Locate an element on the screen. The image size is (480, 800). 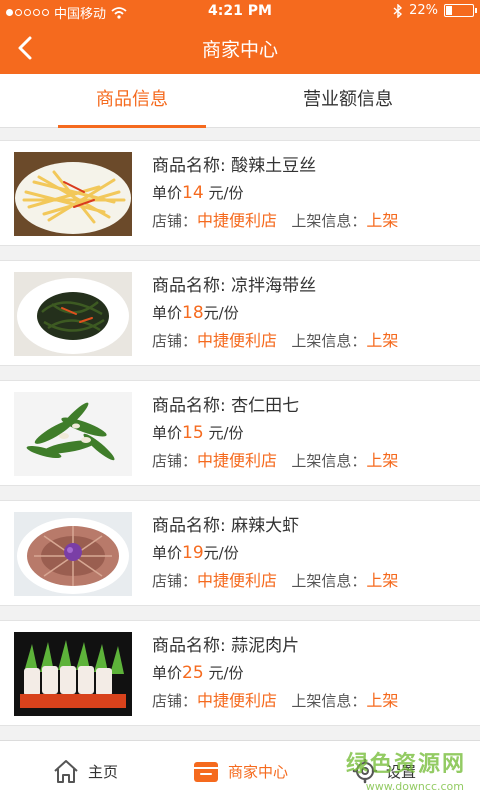
bottom-nav: 主页 商家中心 设置 is located at coordinates (240, 770).